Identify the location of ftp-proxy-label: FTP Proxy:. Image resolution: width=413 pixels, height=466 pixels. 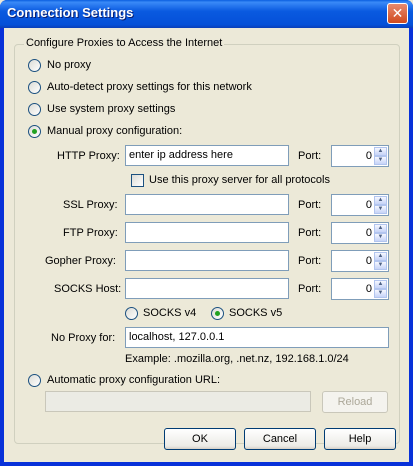
(90, 233).